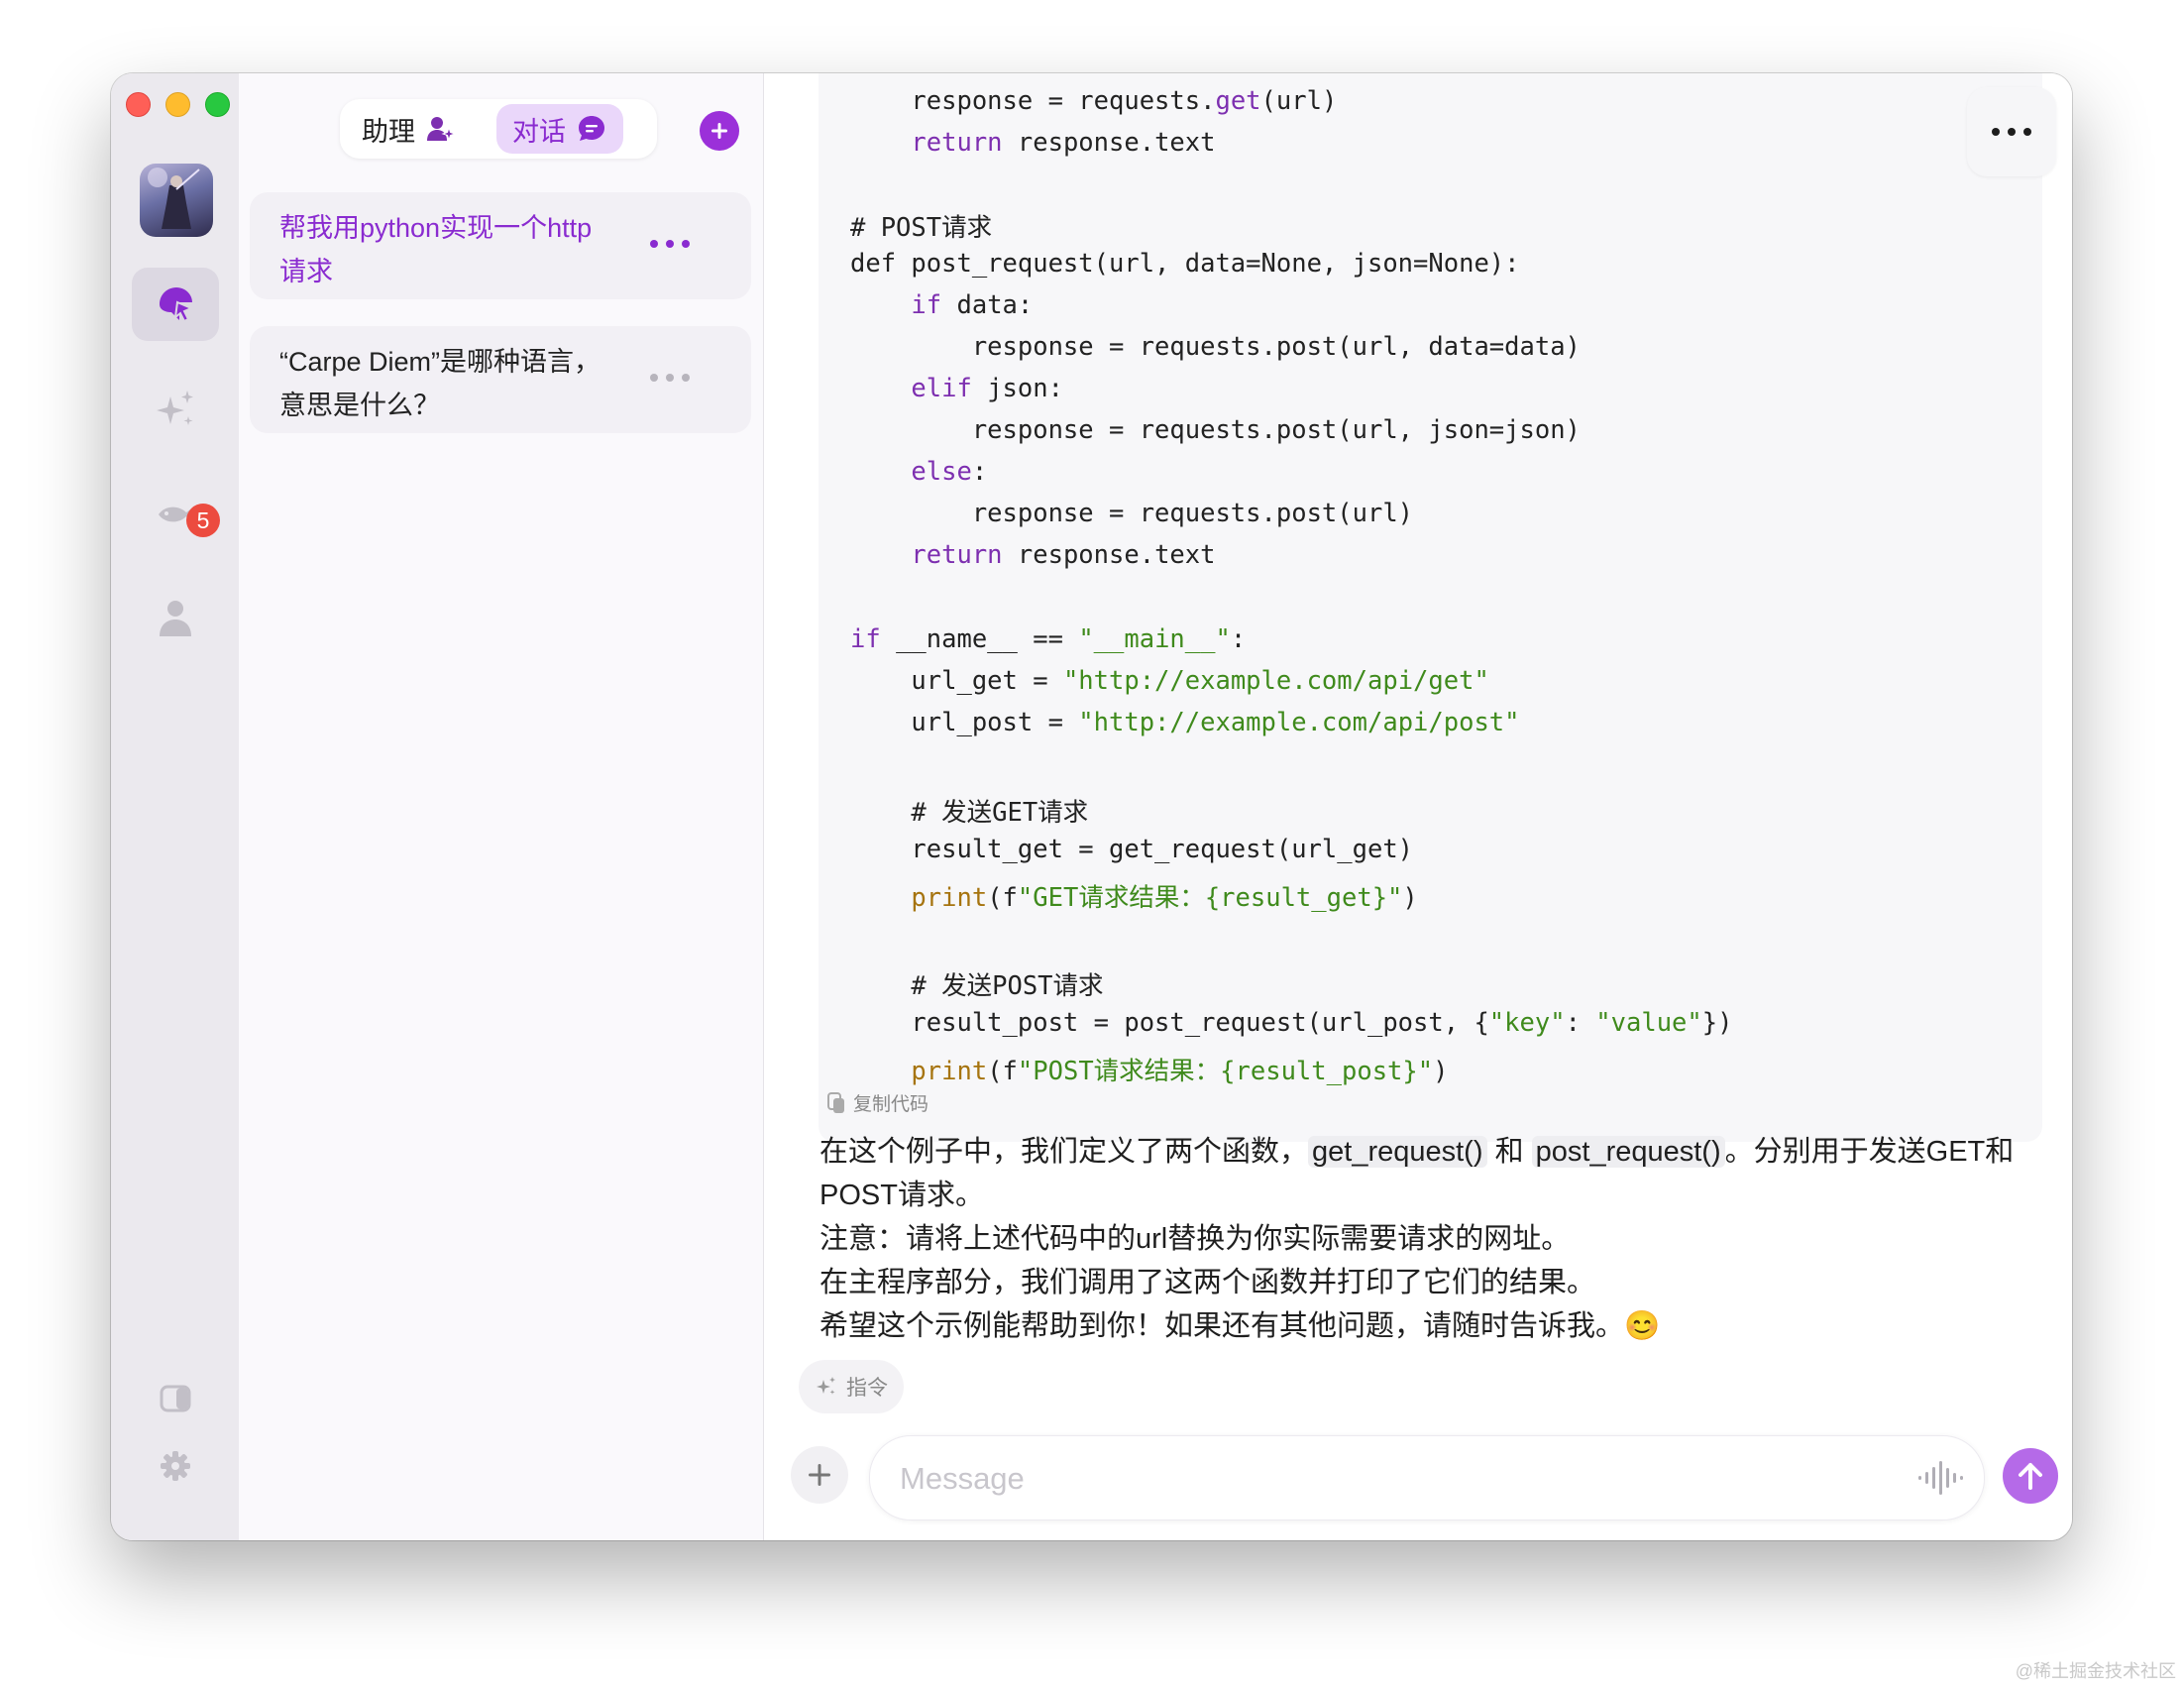 This screenshot has height=1689, width=2184. I want to click on answer-paragraph: 希望这个示例能帮助到你！如果还有其他问题，请随时告诉我。😊, so click(1240, 1326).